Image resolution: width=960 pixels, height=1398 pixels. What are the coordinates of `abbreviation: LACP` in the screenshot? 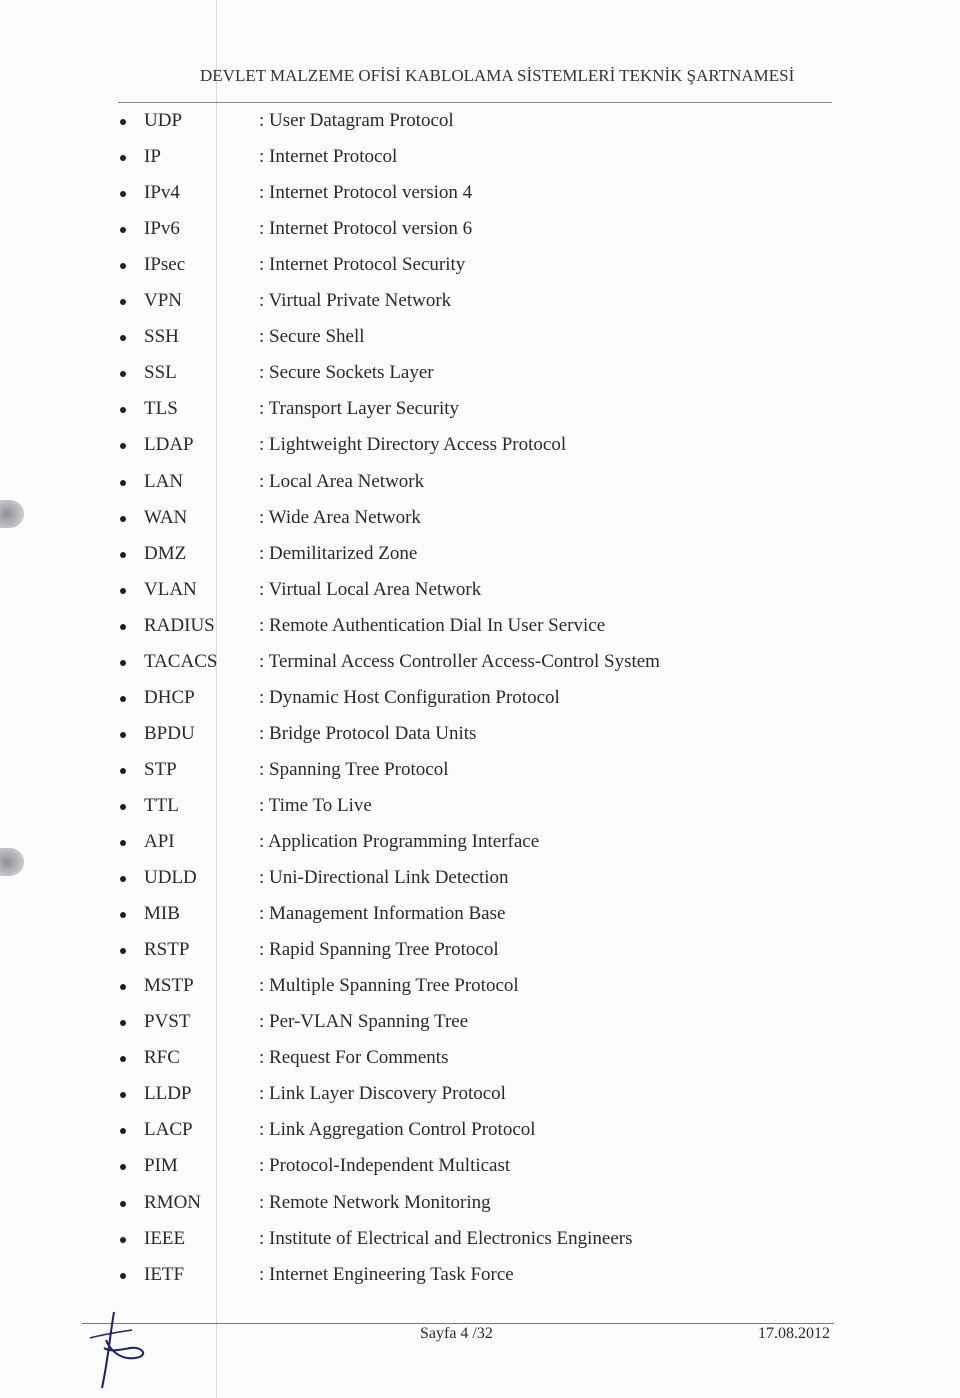 It's located at (168, 1130).